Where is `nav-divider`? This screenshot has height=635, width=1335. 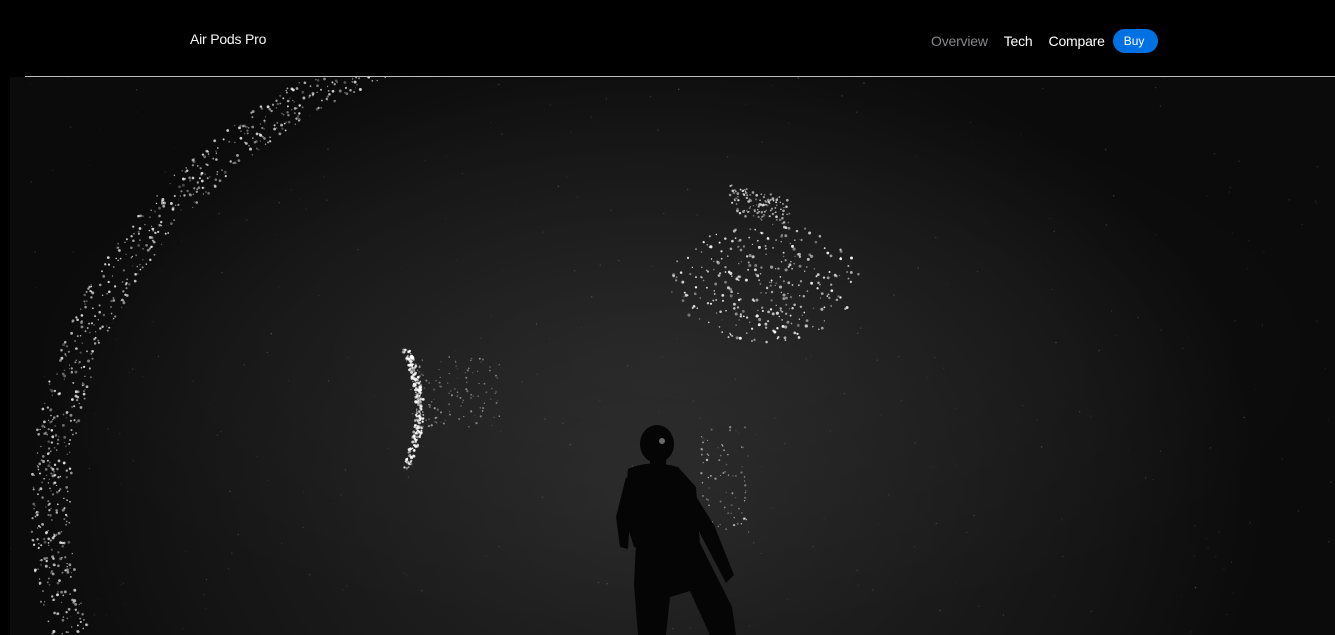 nav-divider is located at coordinates (680, 76).